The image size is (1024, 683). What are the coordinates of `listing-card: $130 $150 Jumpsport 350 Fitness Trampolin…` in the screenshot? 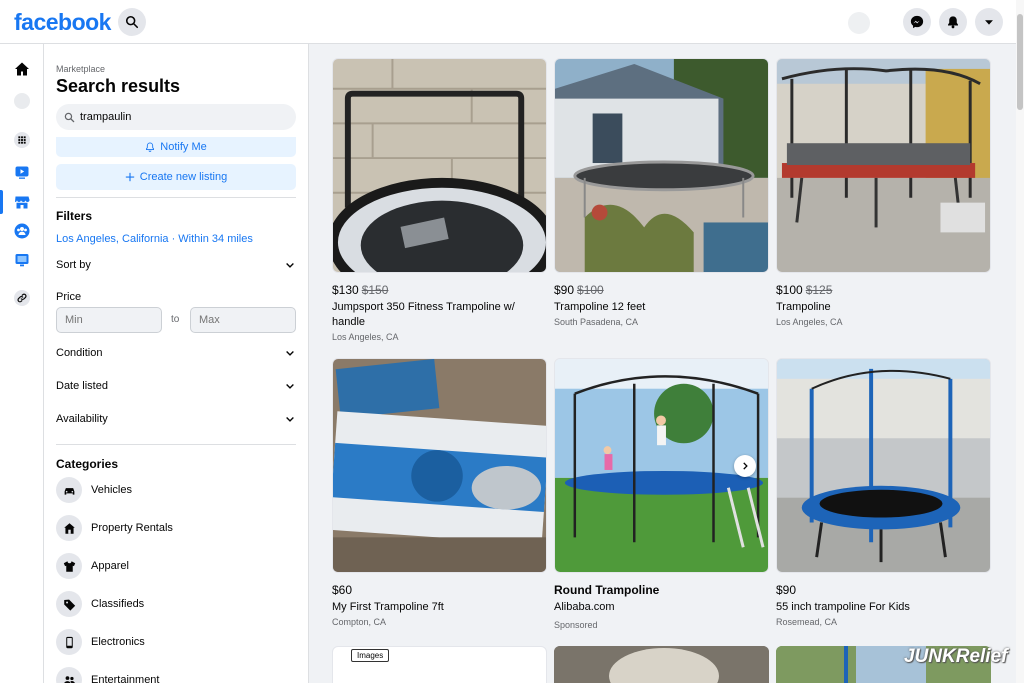 It's located at (439, 200).